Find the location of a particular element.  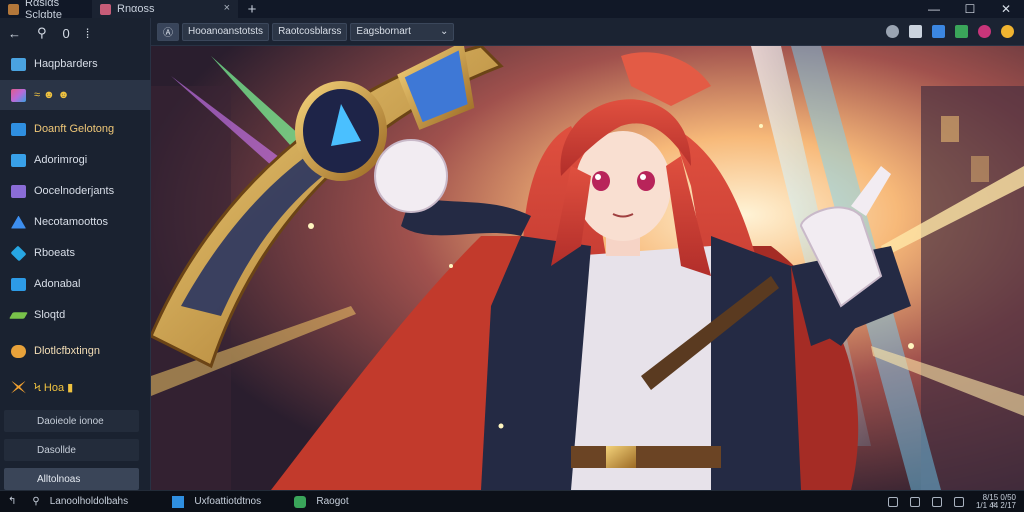

sidebar-item-label: Doanft Gelotong is located at coordinates (74, 129).